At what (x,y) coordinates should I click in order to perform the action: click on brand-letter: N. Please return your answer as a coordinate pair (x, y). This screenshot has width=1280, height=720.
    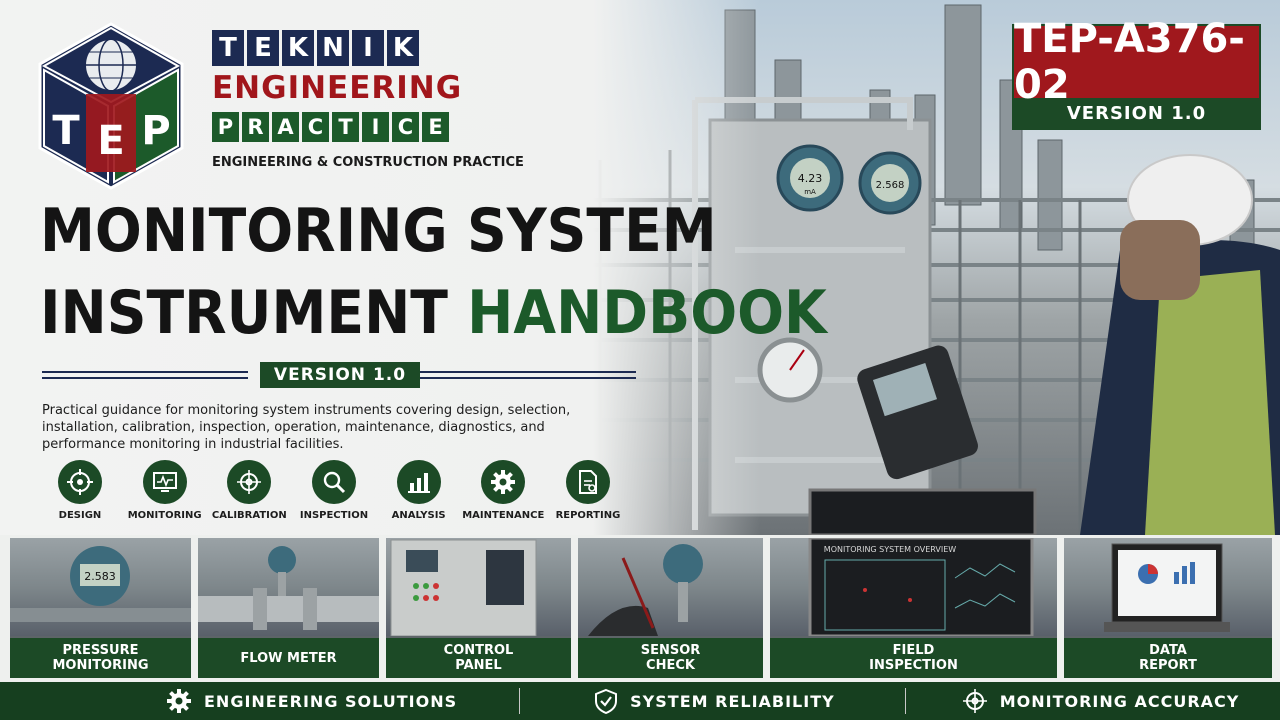
    Looking at the image, I should click on (333, 48).